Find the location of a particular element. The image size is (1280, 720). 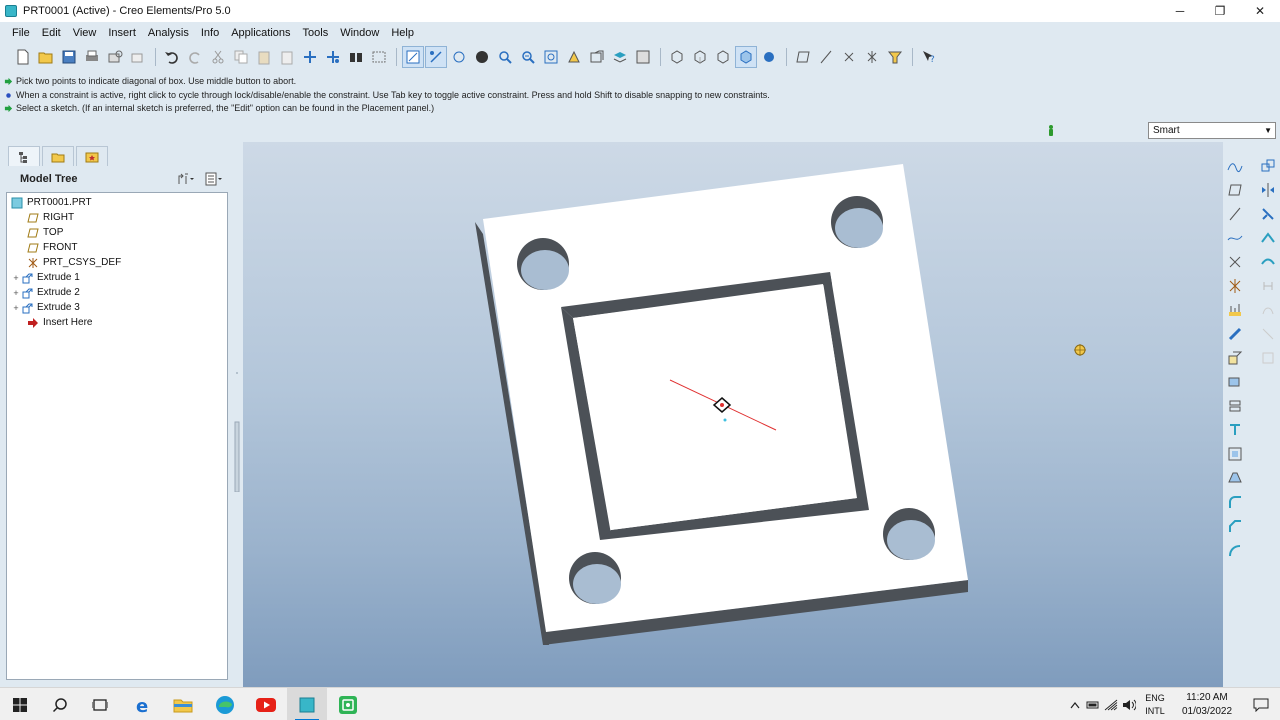

menu-tools: Tools is located at coordinates (316, 33).